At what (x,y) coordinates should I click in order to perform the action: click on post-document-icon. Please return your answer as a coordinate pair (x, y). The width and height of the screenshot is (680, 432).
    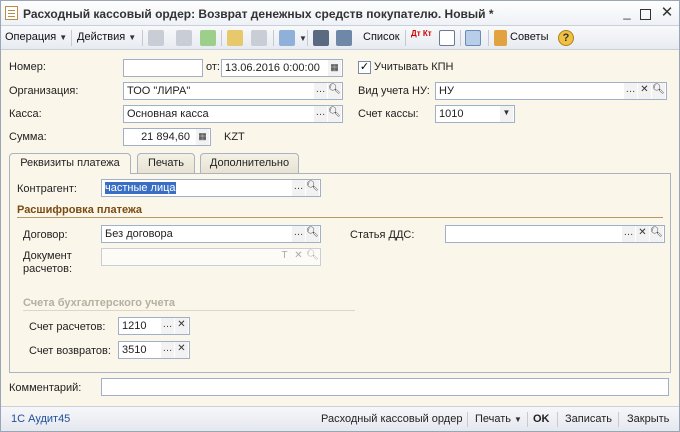
    Looking at the image, I should click on (235, 38).